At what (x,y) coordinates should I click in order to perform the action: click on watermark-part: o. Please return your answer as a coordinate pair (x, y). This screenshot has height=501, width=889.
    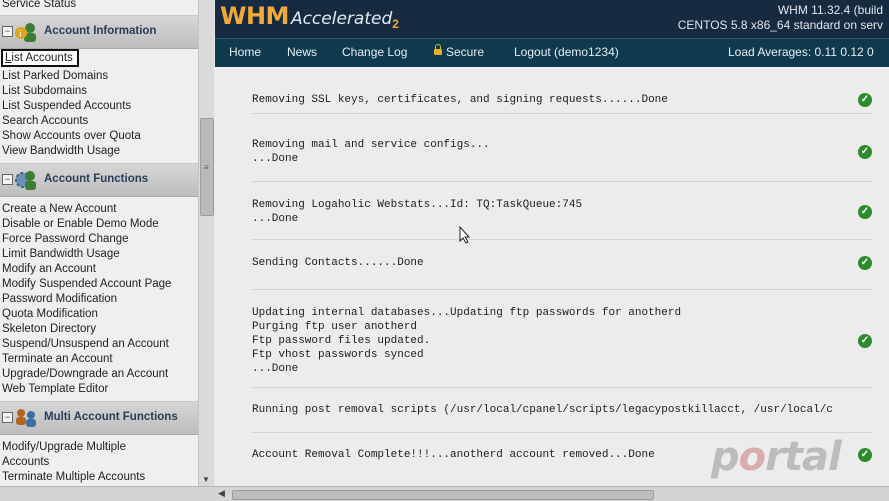
    Looking at the image, I should click on (752, 457).